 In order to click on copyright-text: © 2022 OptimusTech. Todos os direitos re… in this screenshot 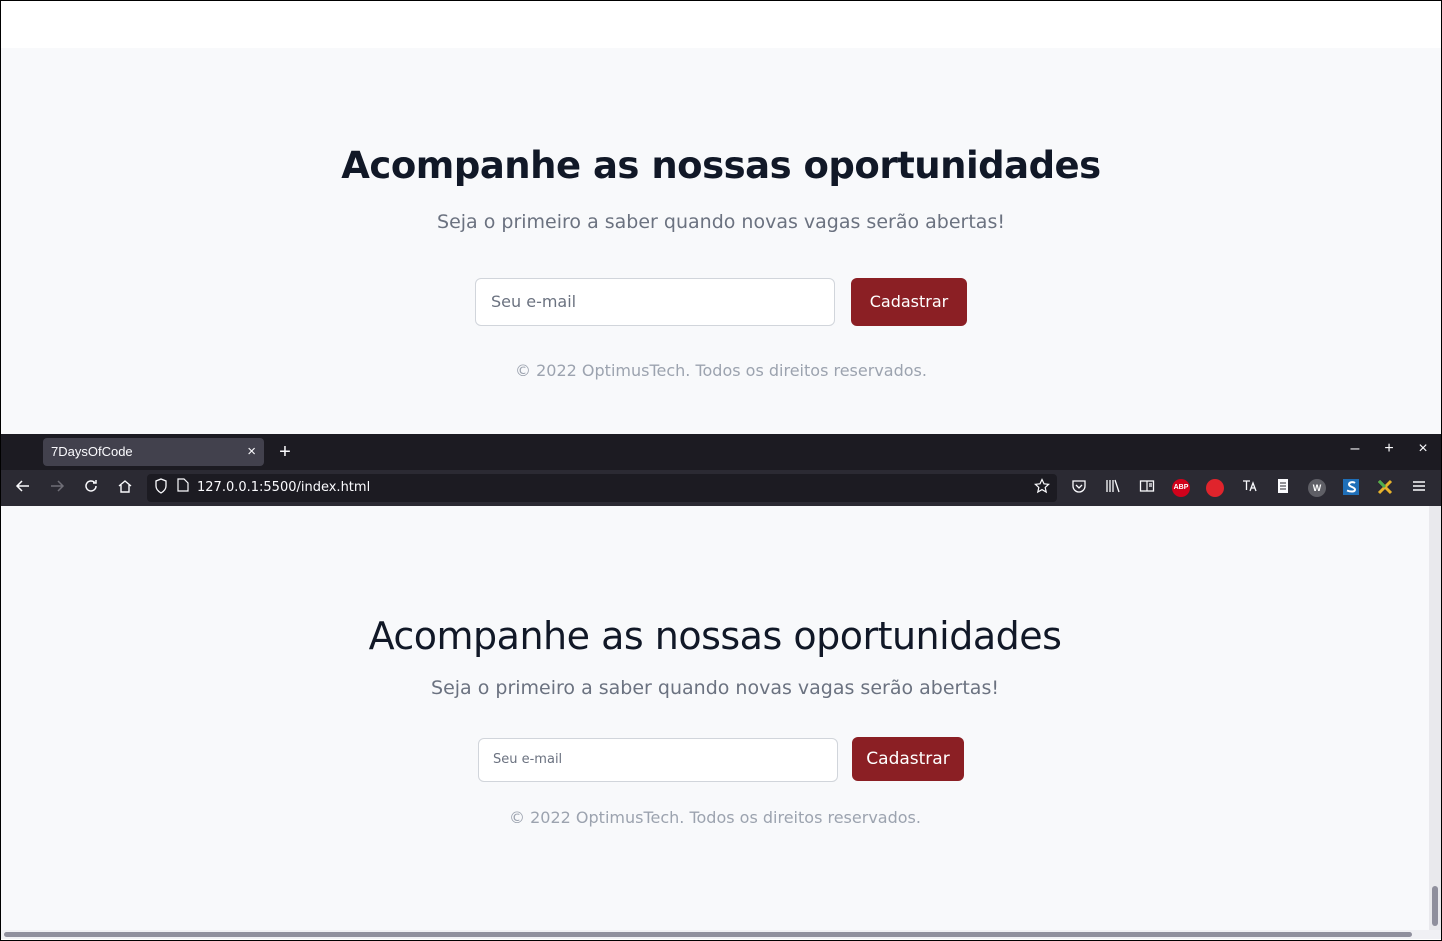, I will do `click(715, 817)`.